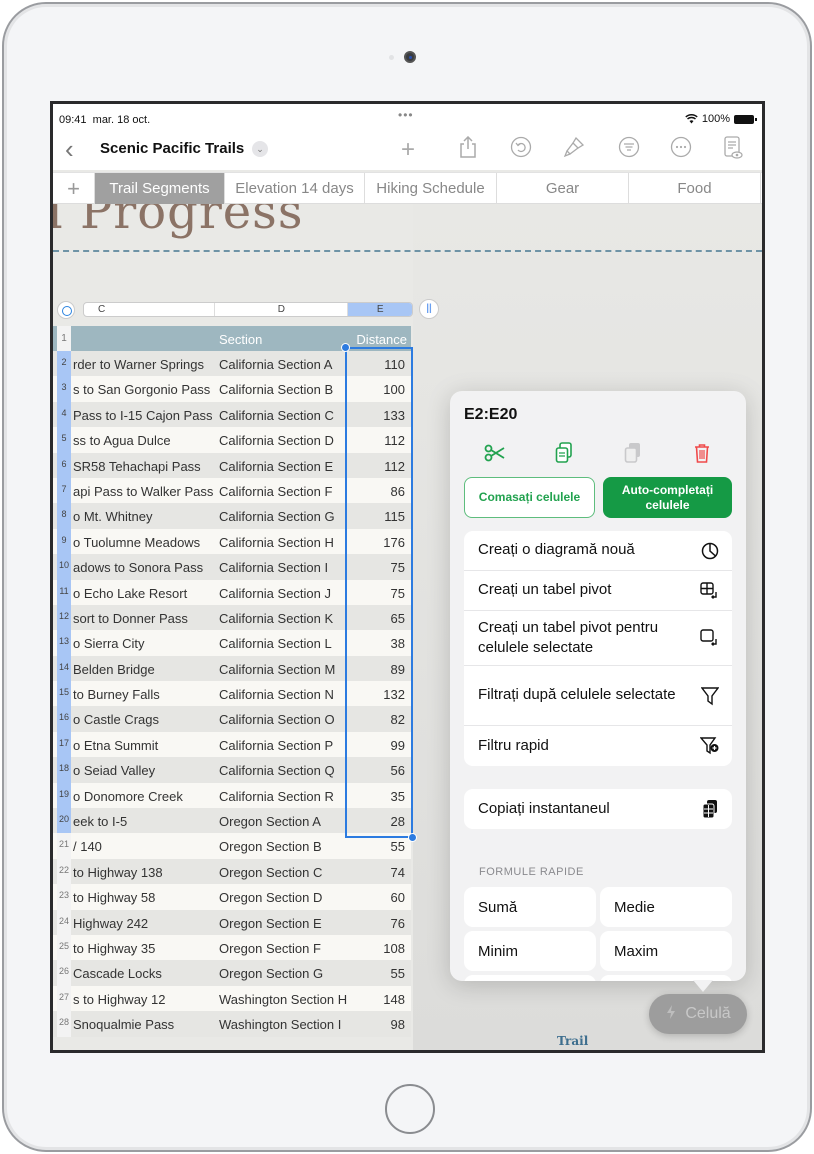 This screenshot has height=1154, width=814. Describe the element at coordinates (64, 973) in the screenshot. I see `row-number: 26` at that location.